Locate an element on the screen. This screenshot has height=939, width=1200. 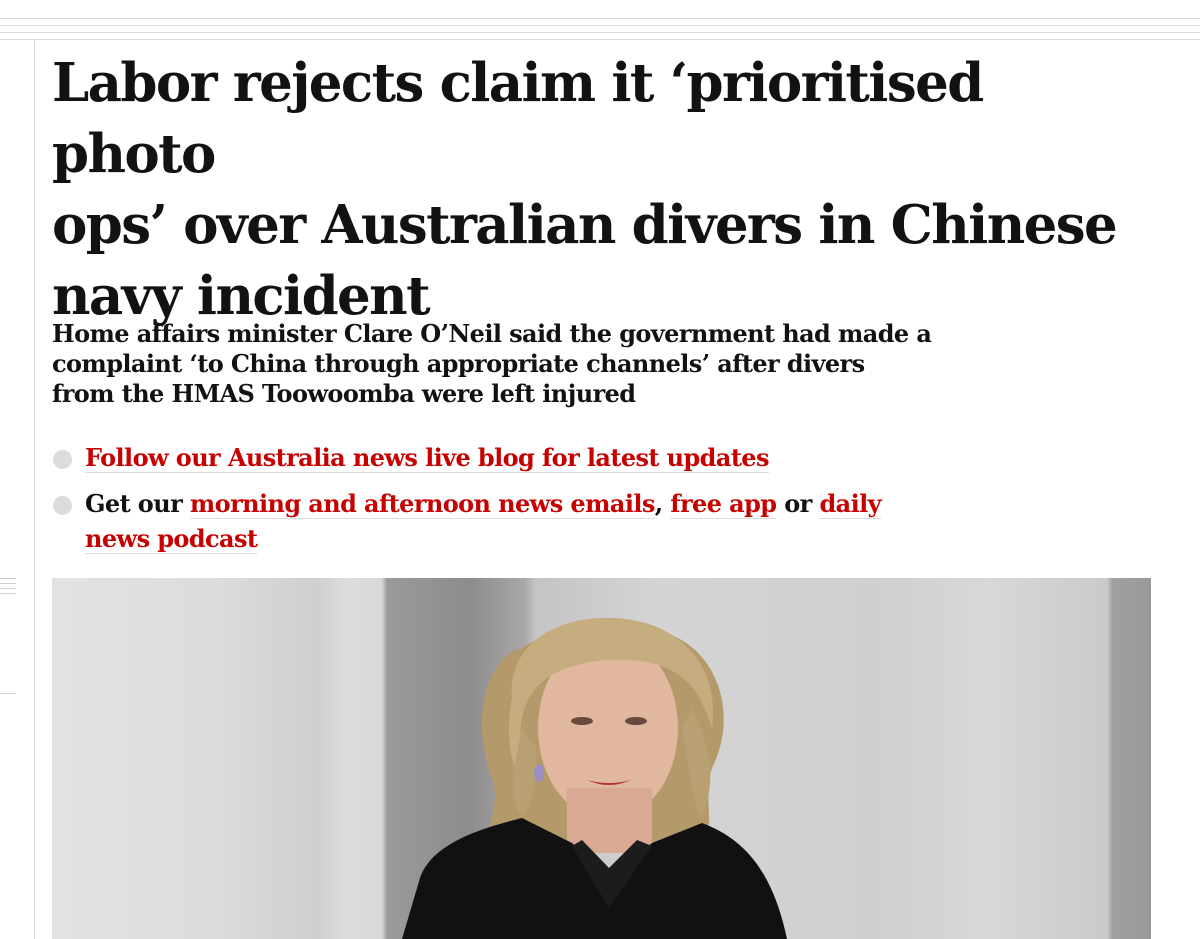
headline-line: ops’ over Australian divers in Chinese is located at coordinates (585, 225).